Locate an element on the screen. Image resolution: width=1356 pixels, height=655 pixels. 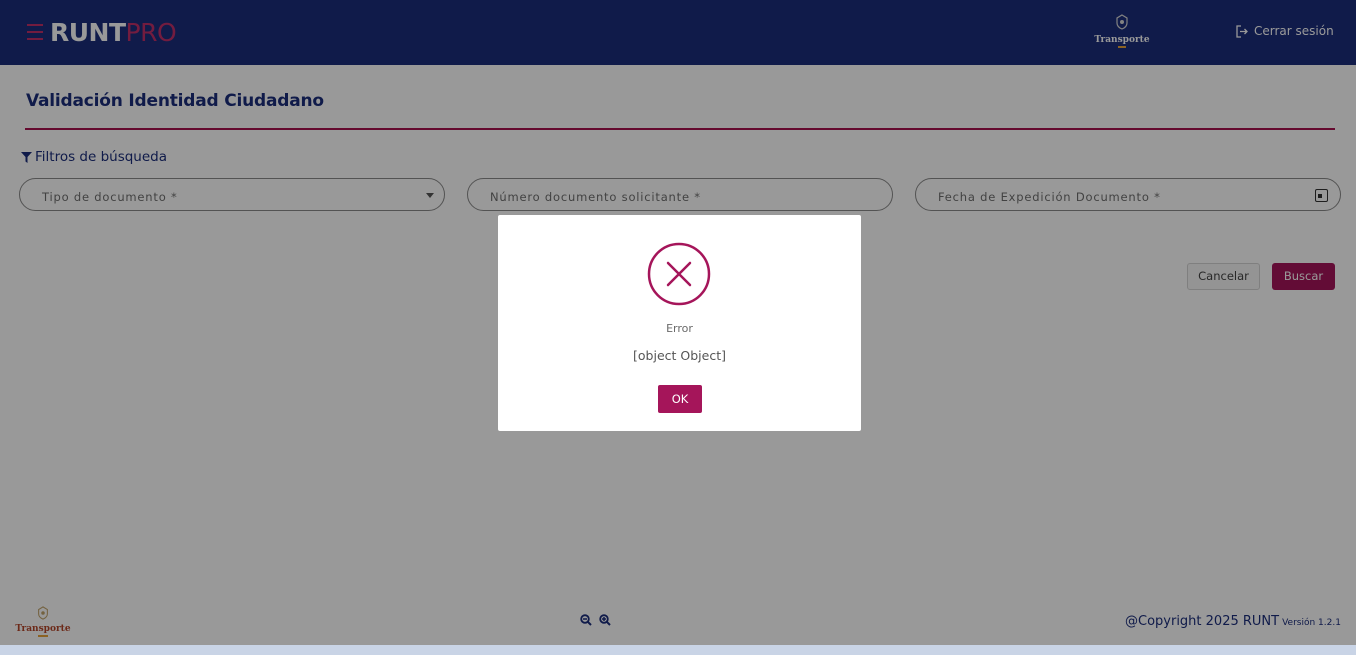
error-dialog: Error [object Object] OK is located at coordinates (679, 323).